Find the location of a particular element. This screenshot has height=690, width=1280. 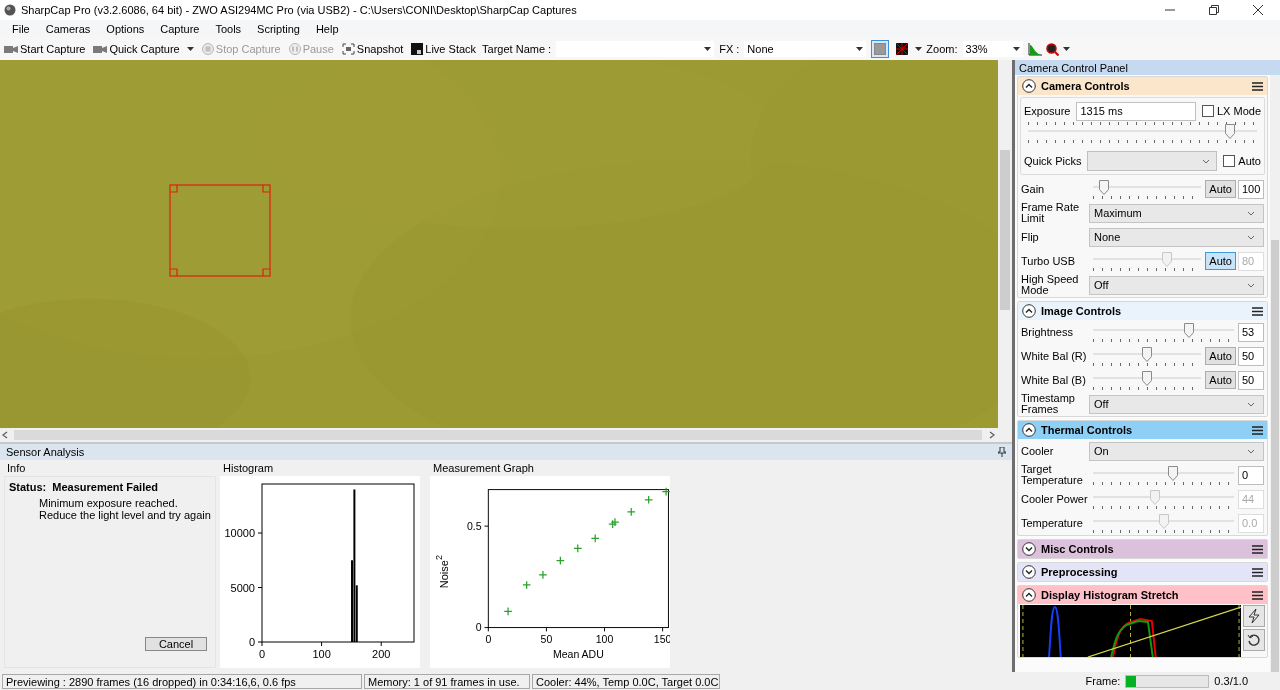

exposure-field: 1315 ms is located at coordinates (1136, 111).